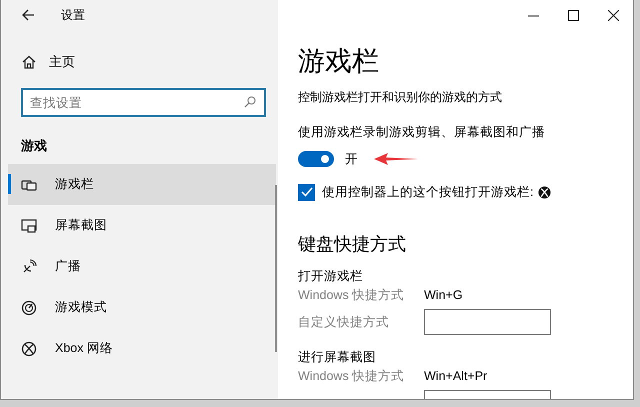 The image size is (640, 407). Describe the element at coordinates (142, 184) in the screenshot. I see `sidebar-item: 游戏栏` at that location.